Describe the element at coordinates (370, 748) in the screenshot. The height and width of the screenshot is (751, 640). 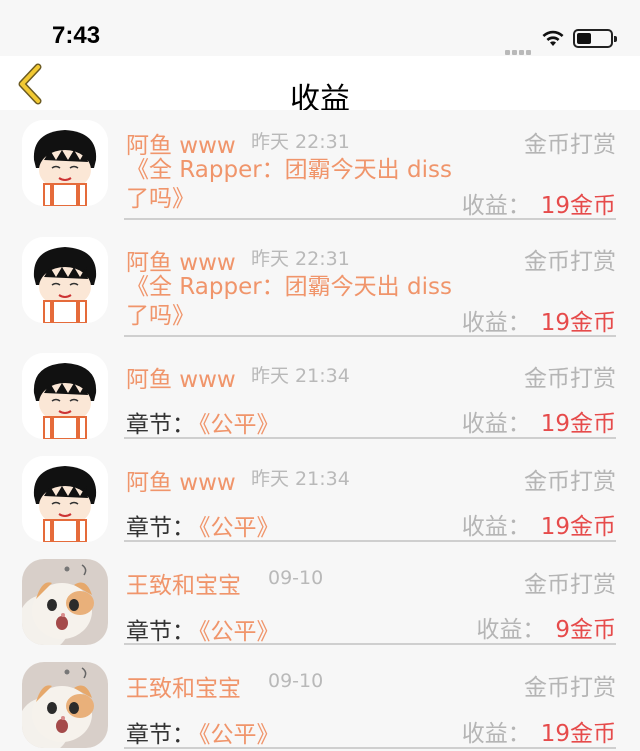
I see `divider` at that location.